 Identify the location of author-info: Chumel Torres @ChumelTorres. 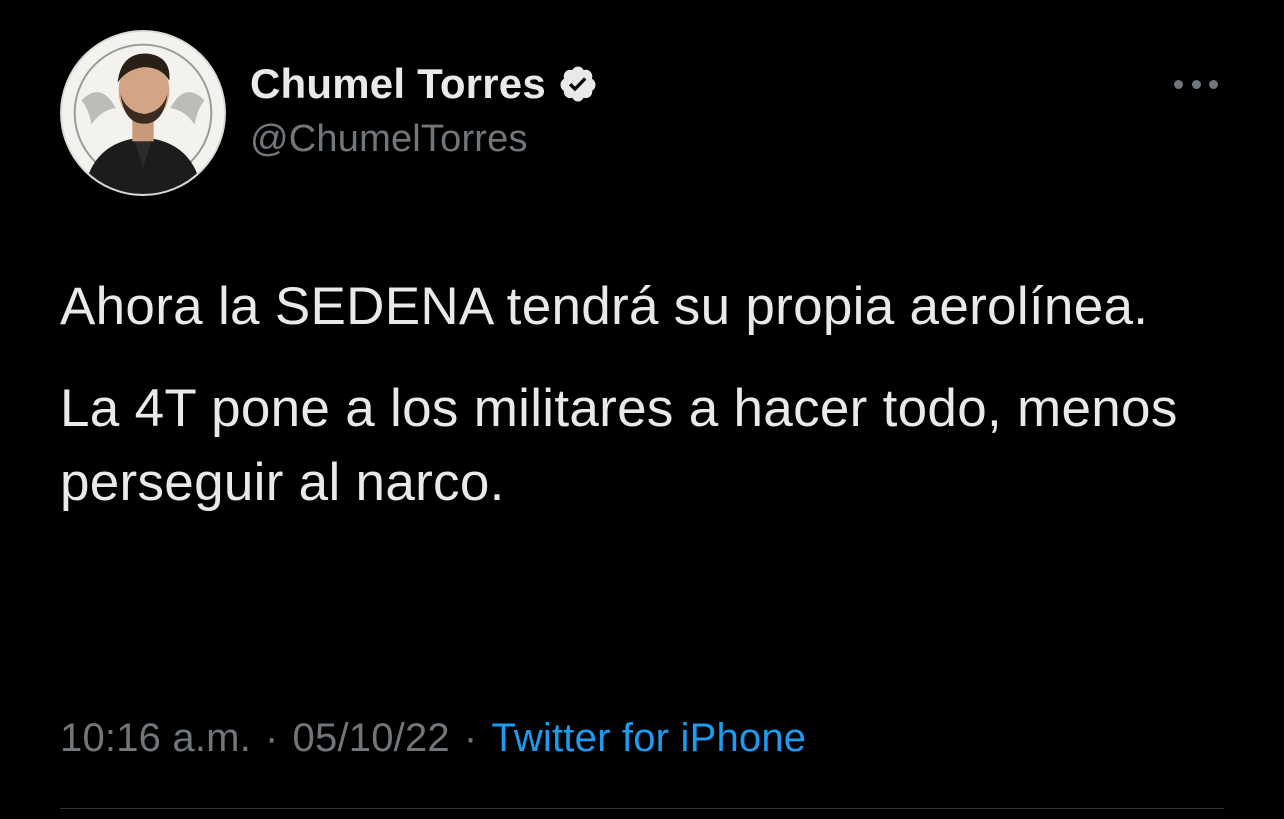
(424, 108).